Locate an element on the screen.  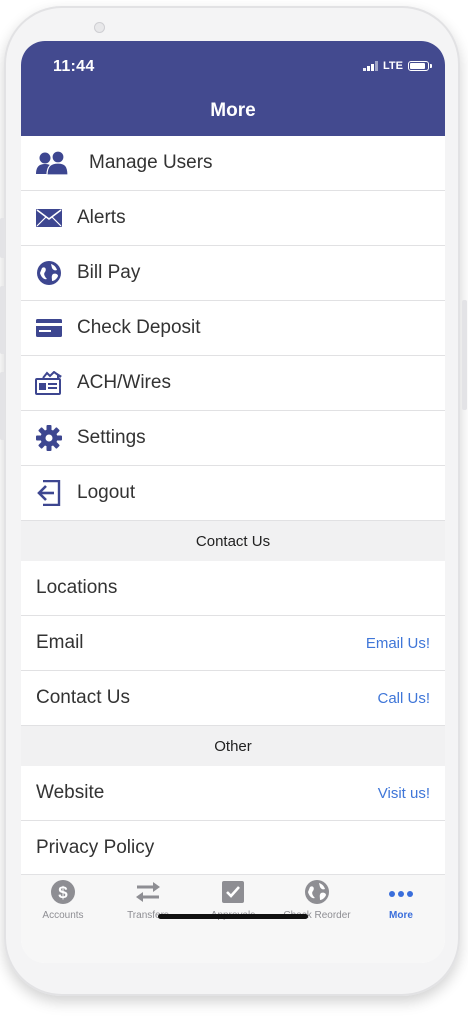
menu-item-label: Logout is located at coordinates (106, 492).